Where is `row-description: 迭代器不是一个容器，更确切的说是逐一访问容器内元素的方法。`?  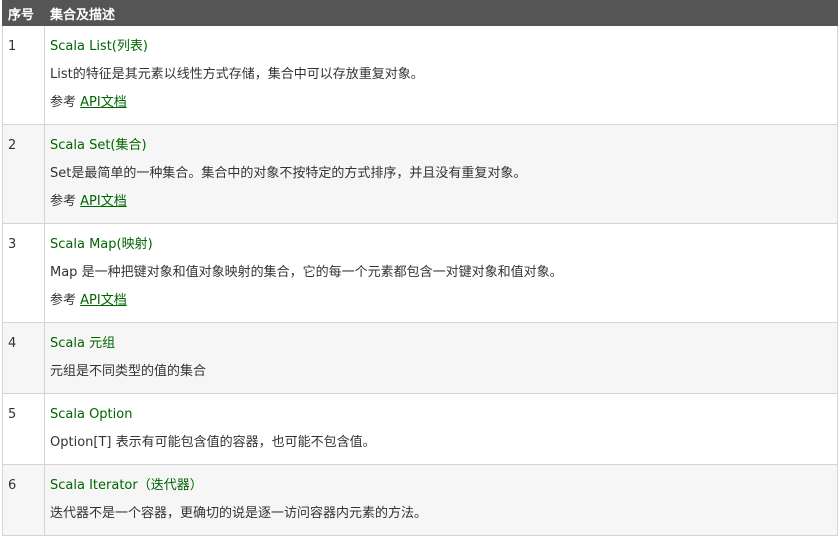 row-description: 迭代器不是一个容器，更确切的说是逐一访问容器内元素的方法。 is located at coordinates (239, 513).